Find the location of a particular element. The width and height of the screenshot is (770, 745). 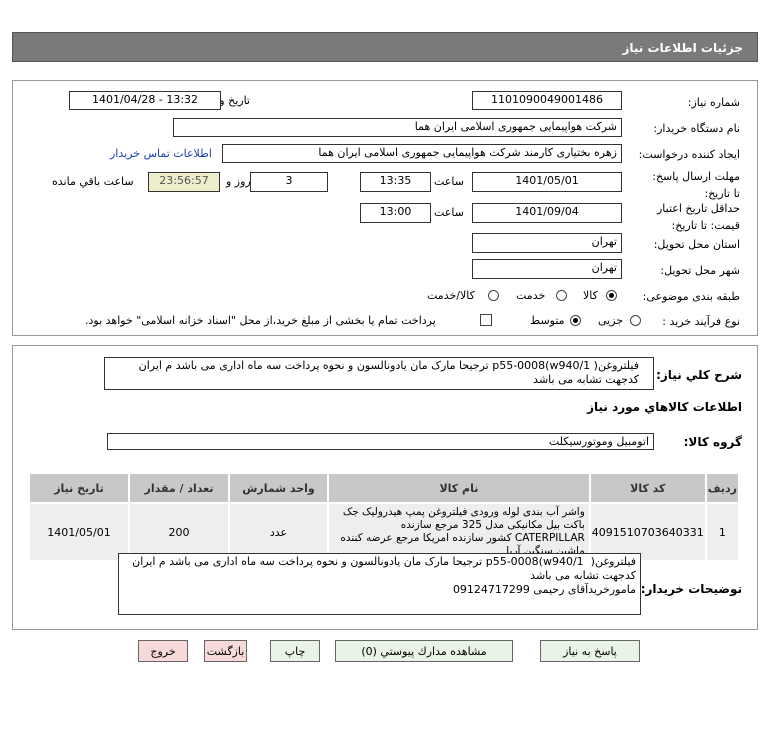

buyer-org-label: نام دستگاه خریدار: is located at coordinates (696, 128).